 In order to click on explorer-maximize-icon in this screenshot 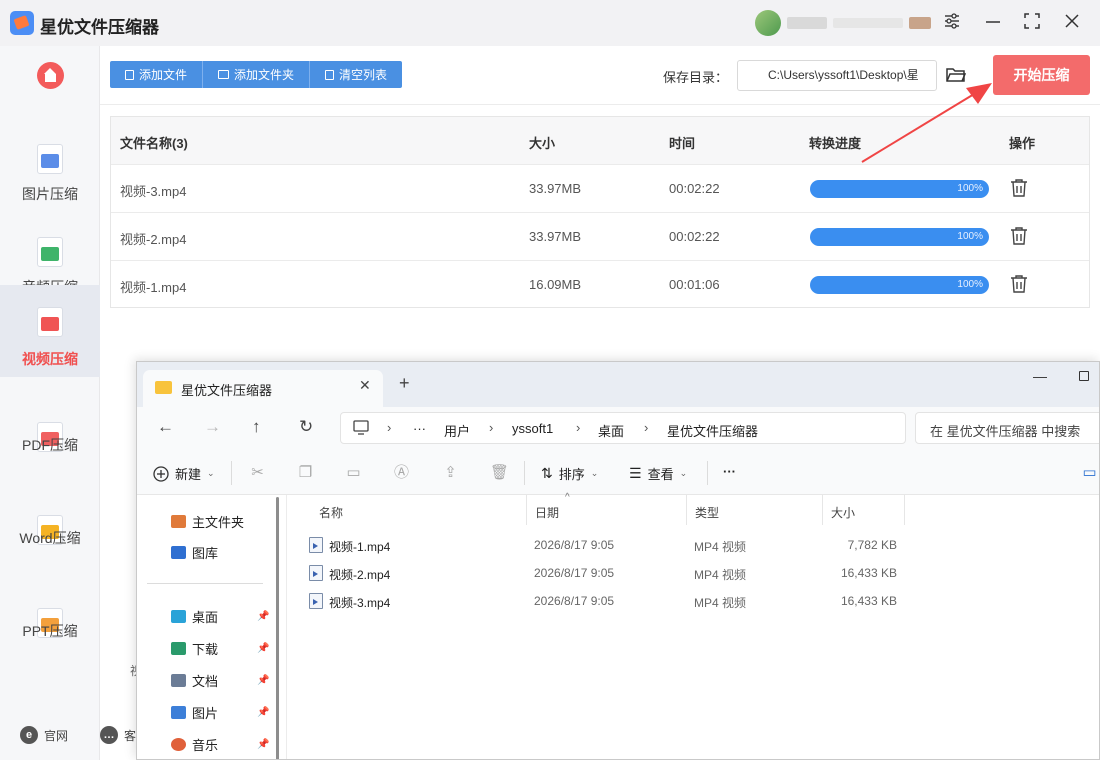, I will do `click(1084, 376)`.